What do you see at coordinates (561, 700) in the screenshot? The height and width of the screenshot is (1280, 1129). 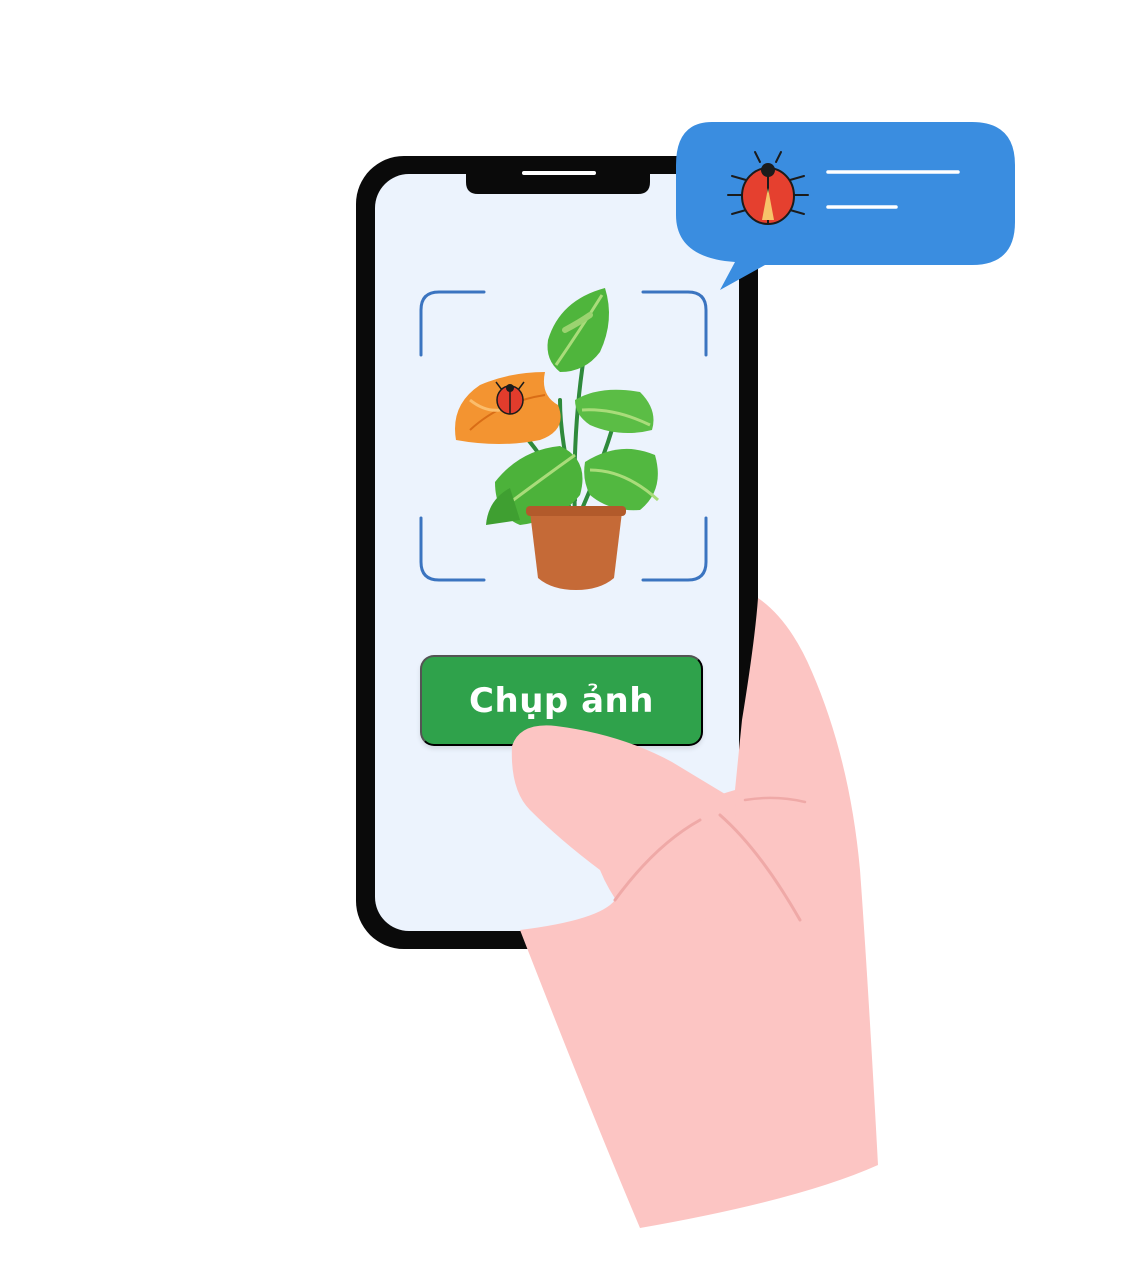 I see `capture-photo-button: Chụp ảnh` at bounding box center [561, 700].